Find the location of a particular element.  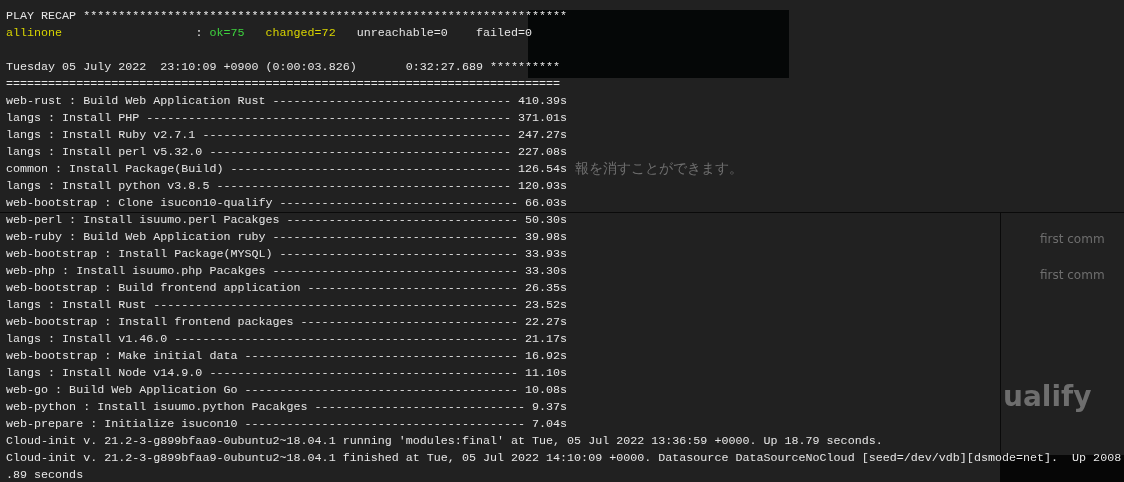

terminal-line: web-go : Build Web Application Go --------------------------------------- 10.08s is located at coordinates (287, 390).